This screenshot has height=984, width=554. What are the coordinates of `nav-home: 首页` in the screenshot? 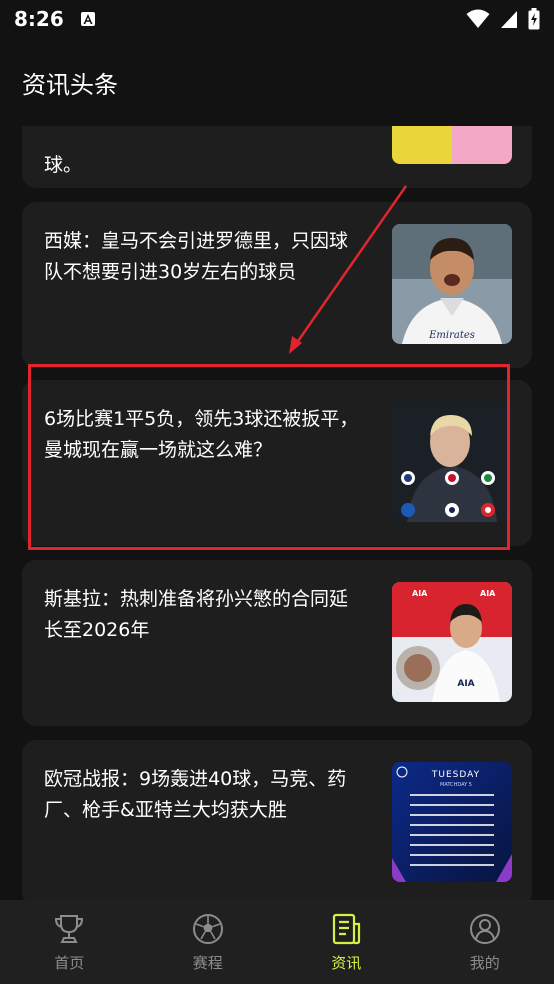 It's located at (69, 942).